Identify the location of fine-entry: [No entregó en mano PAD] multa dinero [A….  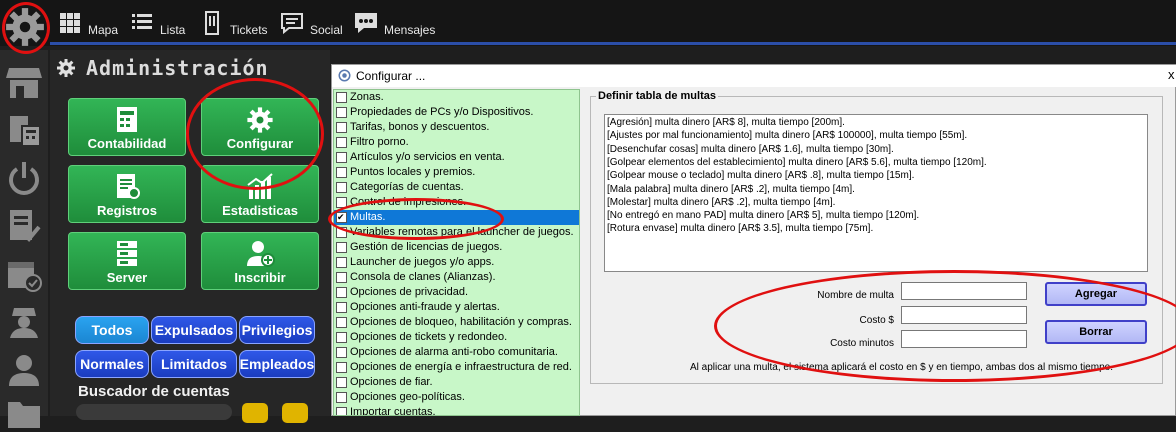
(763, 215).